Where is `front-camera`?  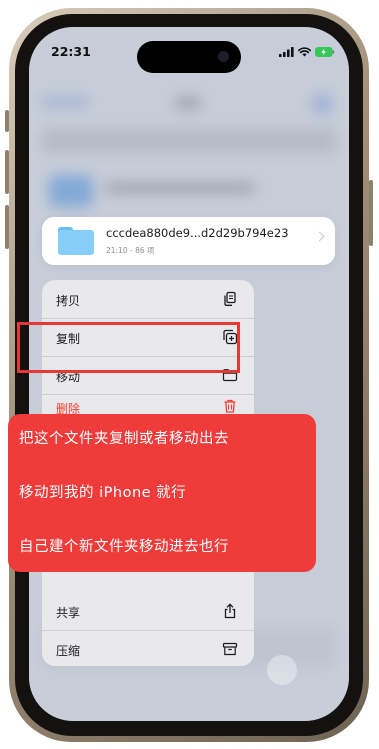 front-camera is located at coordinates (223, 56).